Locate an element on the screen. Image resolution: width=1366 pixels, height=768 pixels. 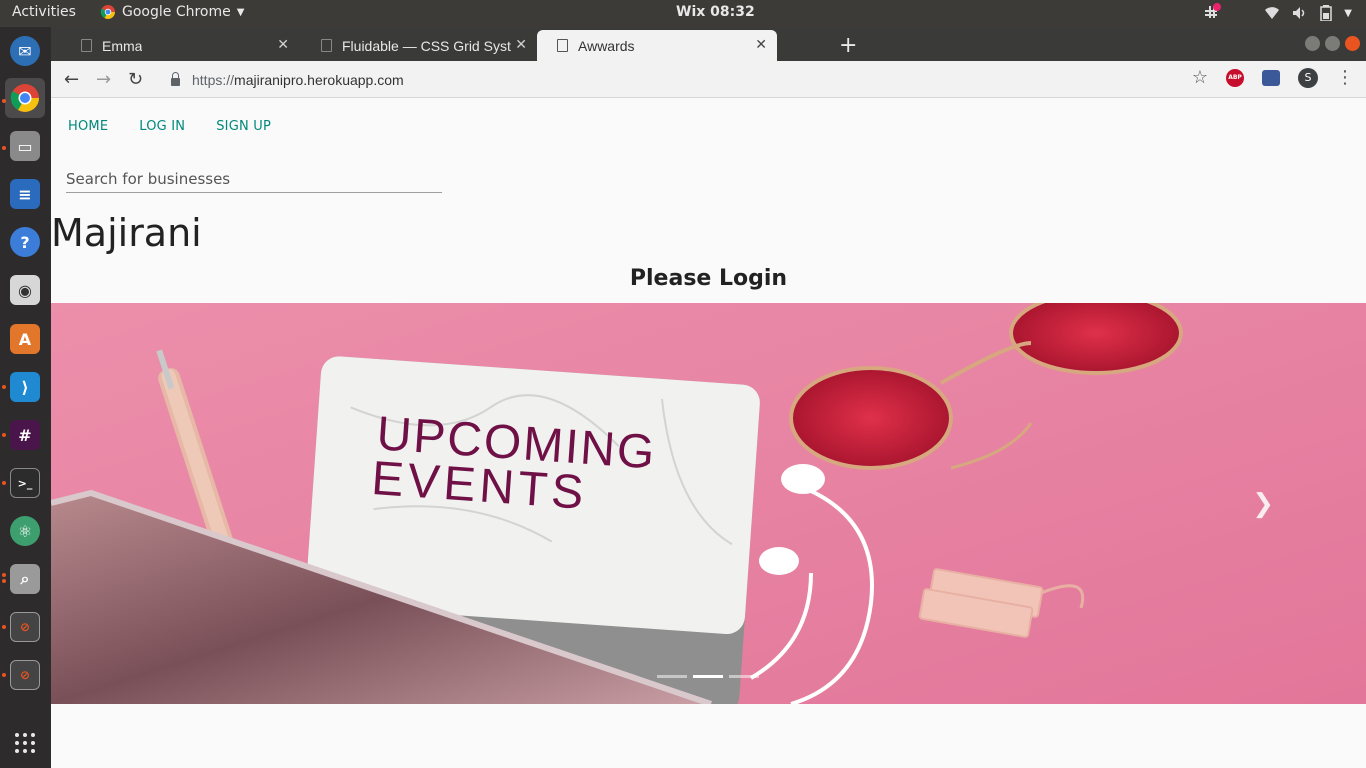
system-tray: ▼ is located at coordinates (1277, 13).